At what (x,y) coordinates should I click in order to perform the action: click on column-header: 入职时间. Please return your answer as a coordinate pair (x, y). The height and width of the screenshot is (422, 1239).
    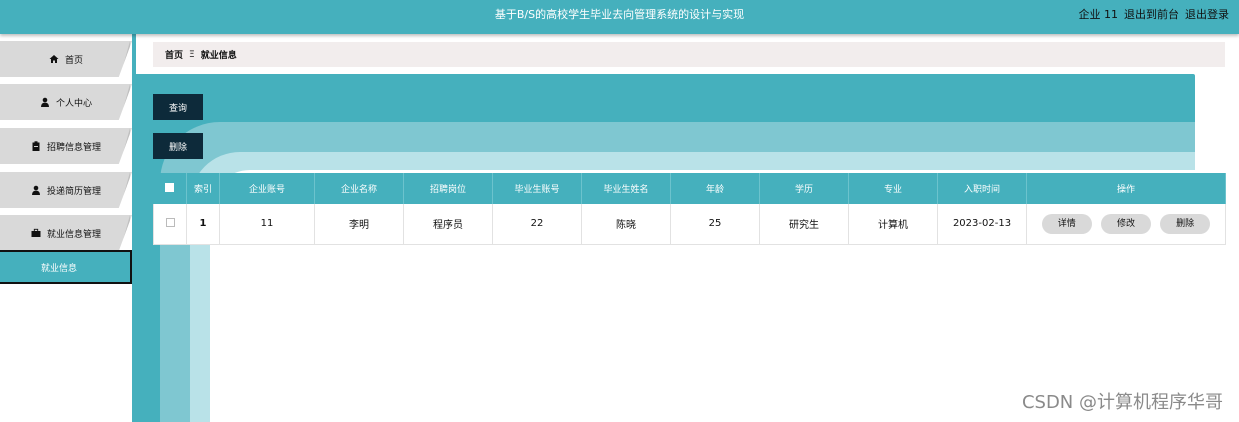
    Looking at the image, I should click on (982, 188).